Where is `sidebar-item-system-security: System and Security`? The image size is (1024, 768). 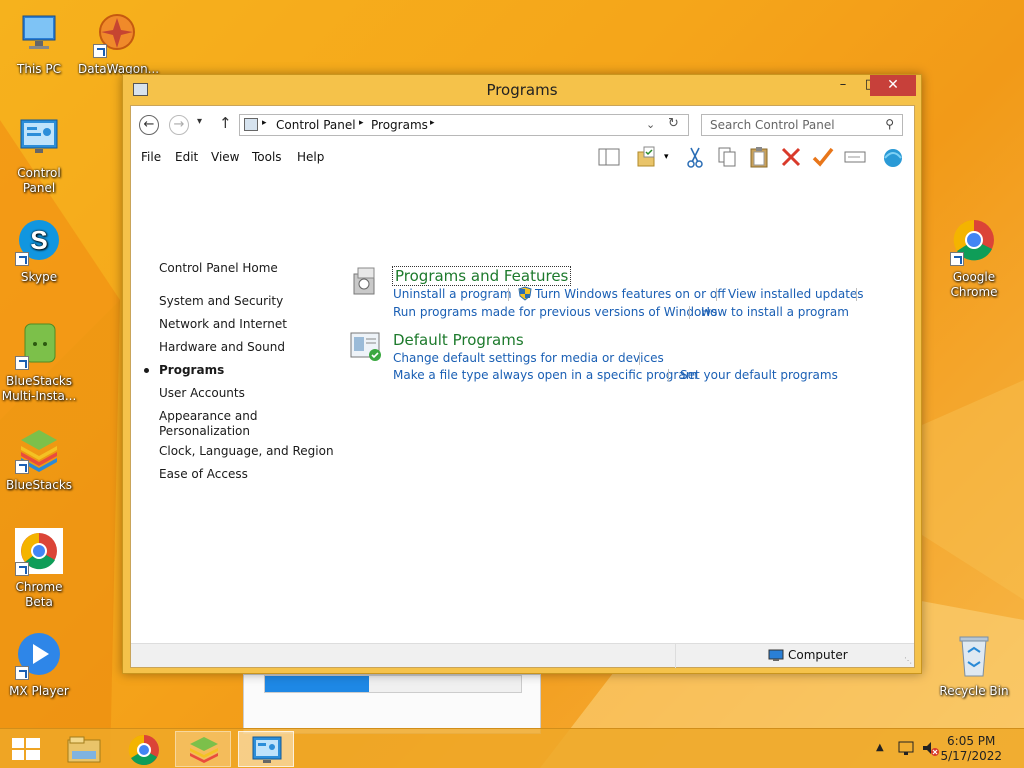 sidebar-item-system-security: System and Security is located at coordinates (221, 301).